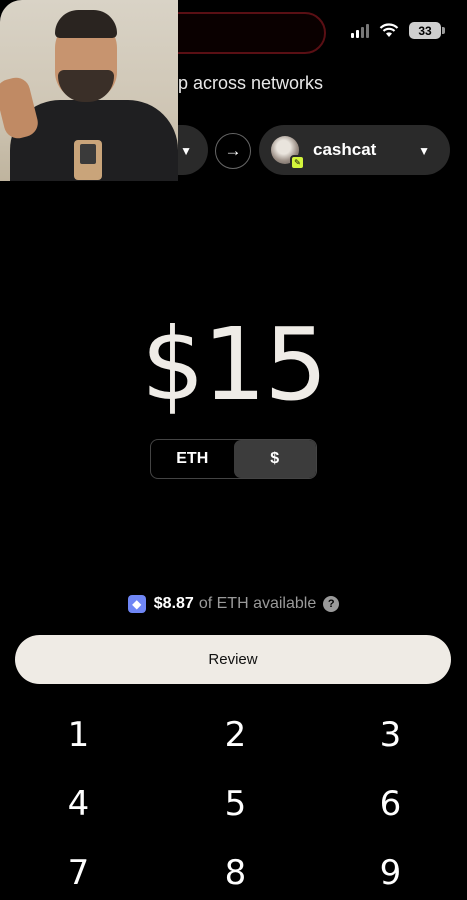 The height and width of the screenshot is (900, 467). Describe the element at coordinates (233, 659) in the screenshot. I see `review-button: Review` at that location.